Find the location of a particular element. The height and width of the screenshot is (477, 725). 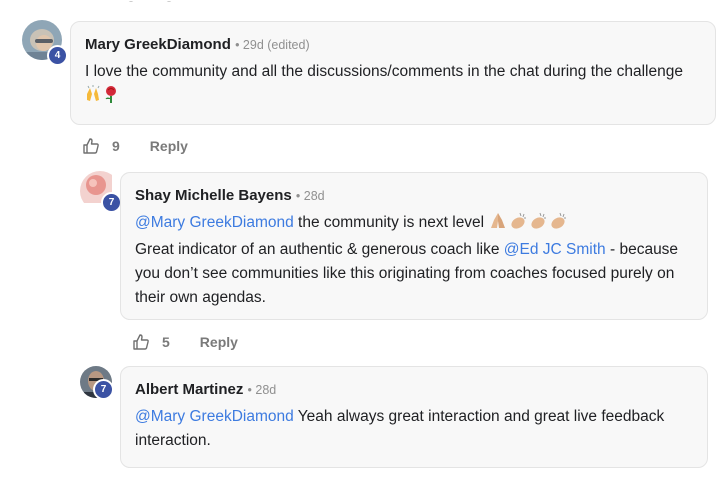

avatar-mary: 4 is located at coordinates (45, 43).